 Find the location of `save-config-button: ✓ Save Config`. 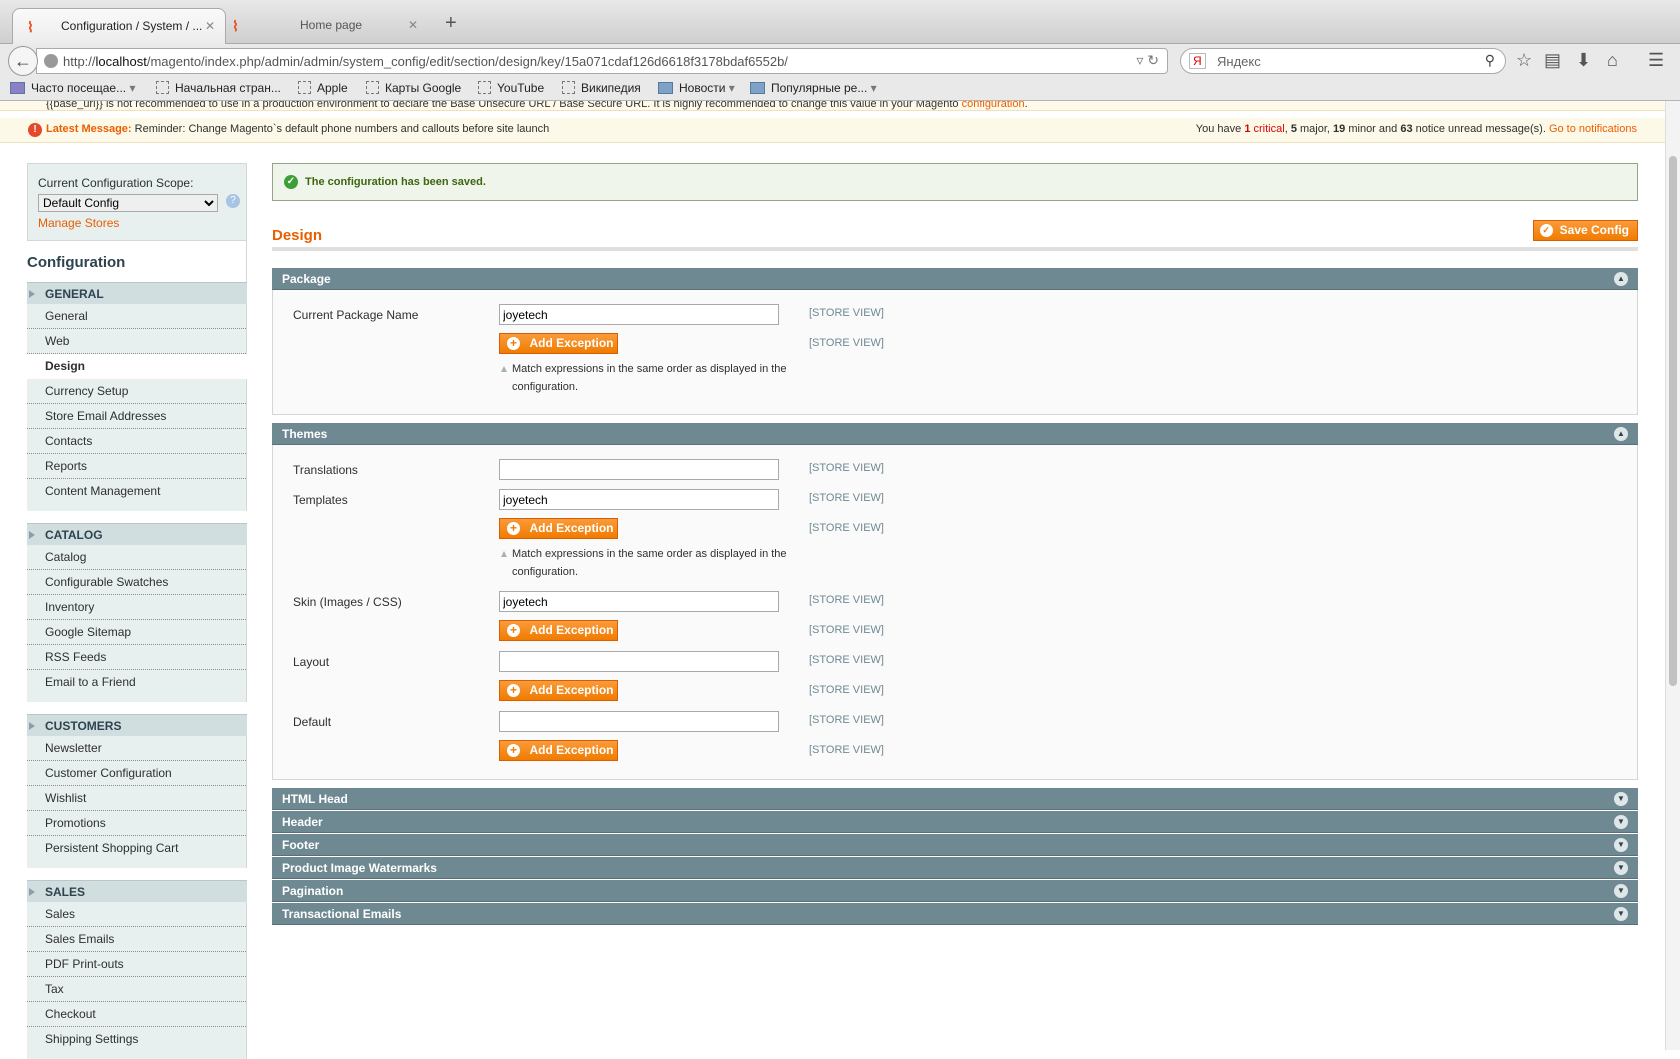

save-config-button: ✓ Save Config is located at coordinates (1585, 230).